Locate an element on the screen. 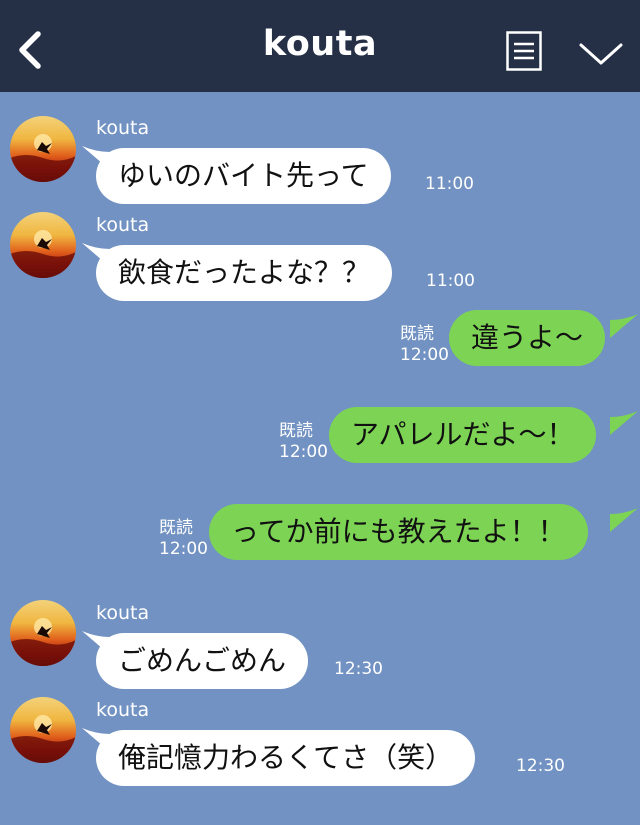 The image size is (640, 825). message-bubble-incoming: ゆいのバイト先って is located at coordinates (243, 176).